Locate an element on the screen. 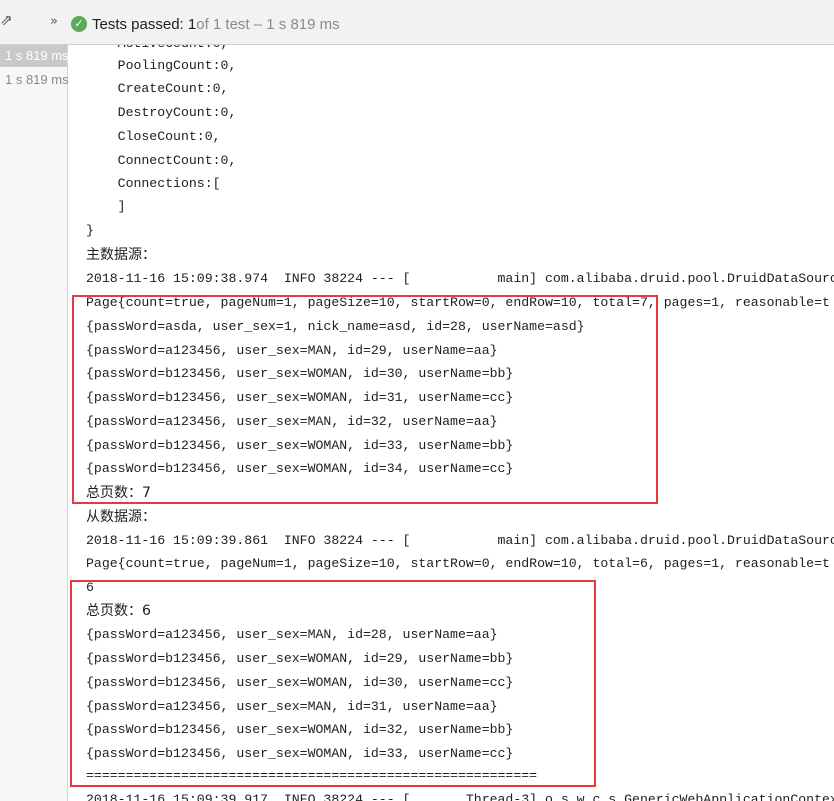 The width and height of the screenshot is (834, 801). test-tree-item: 1 s 819 ms is located at coordinates (34, 80).